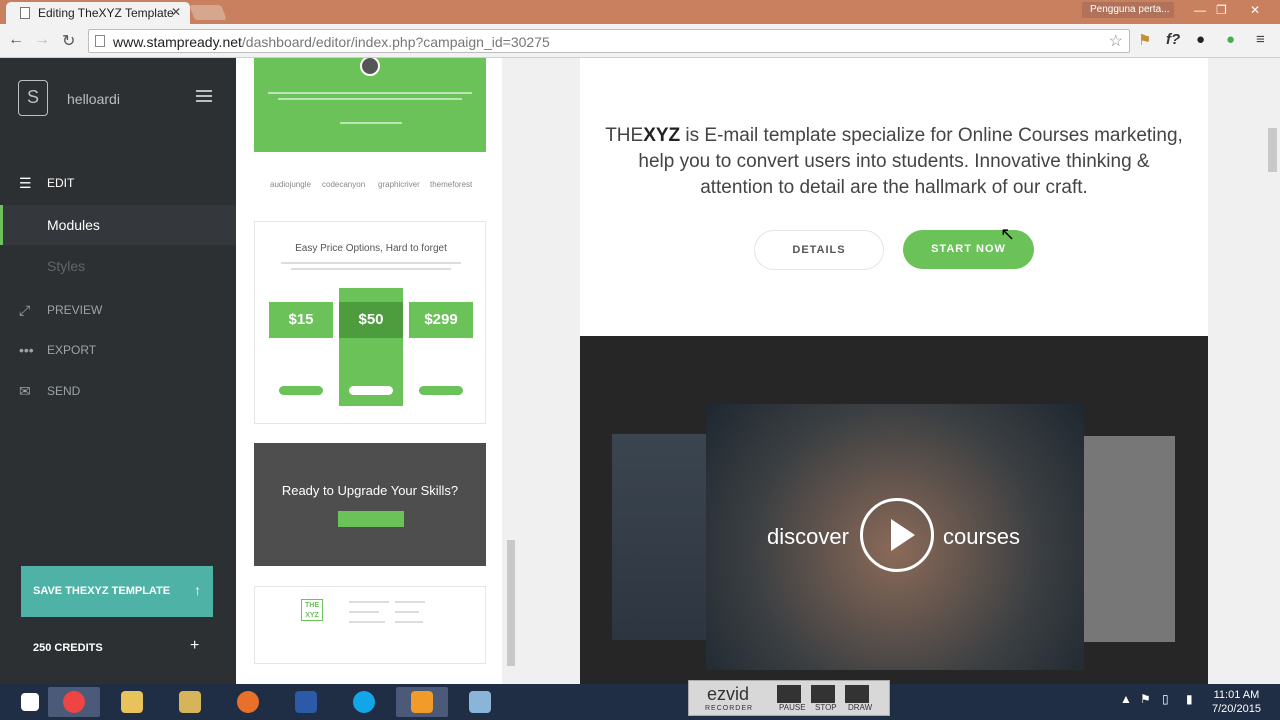 The height and width of the screenshot is (720, 1280). I want to click on reload-icon: ↻, so click(68, 41).